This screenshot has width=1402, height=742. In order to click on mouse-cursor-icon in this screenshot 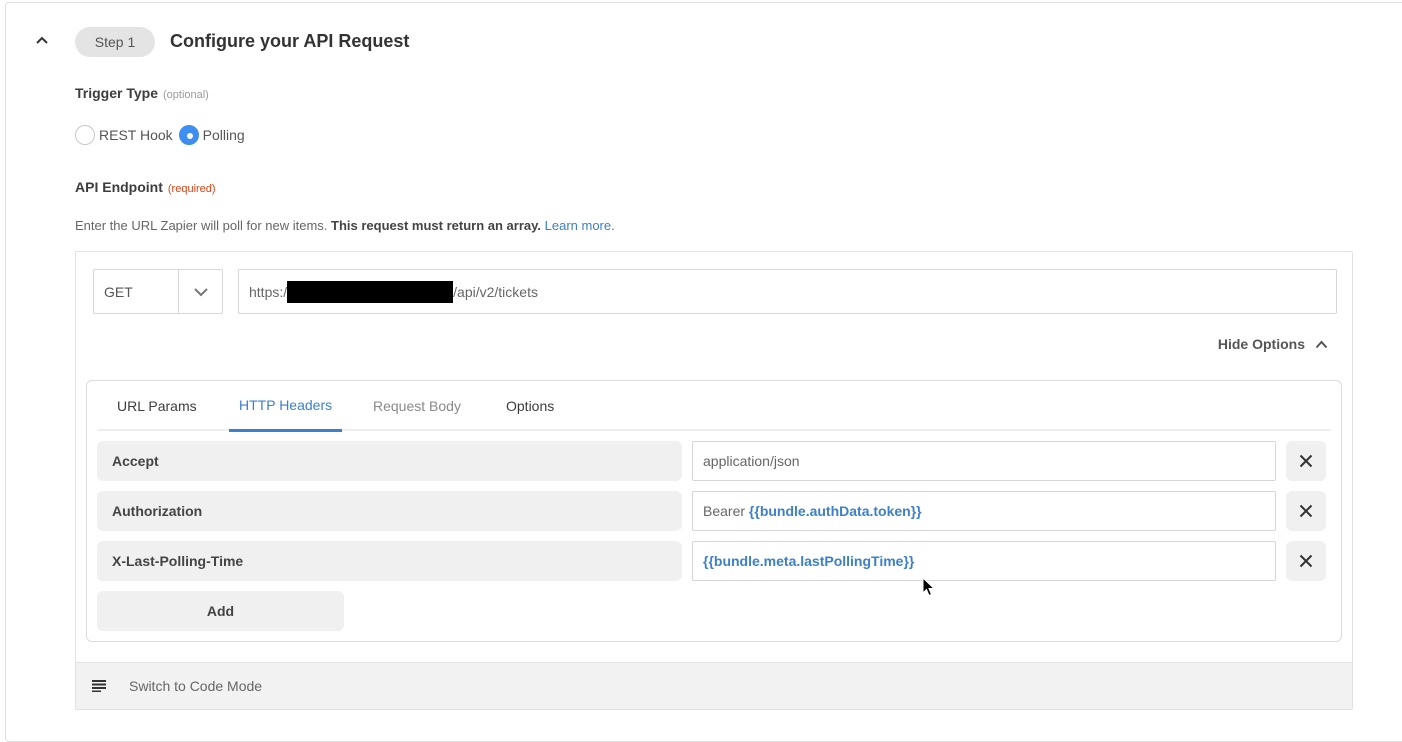, I will do `click(929, 587)`.